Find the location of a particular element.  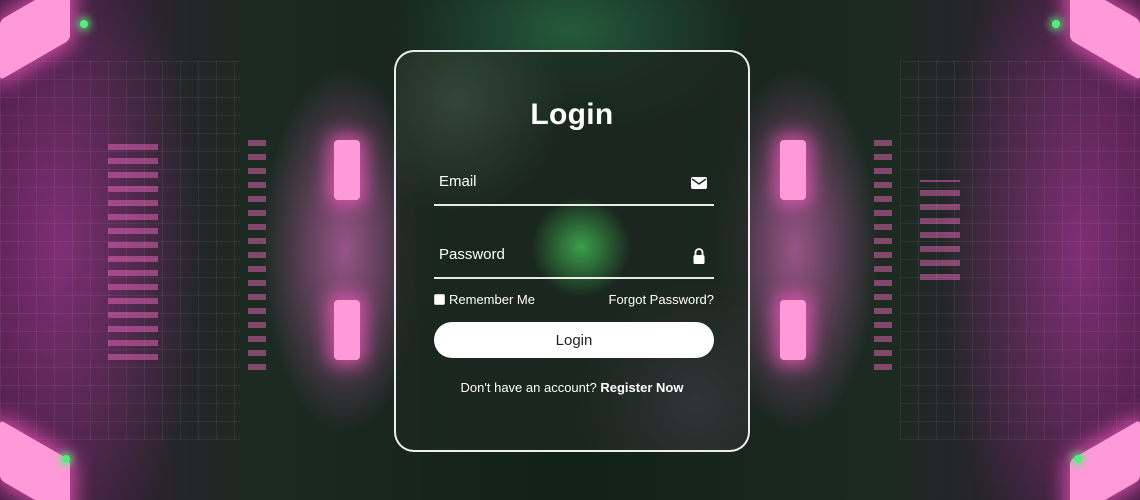

left-neon-upper is located at coordinates (347, 170).